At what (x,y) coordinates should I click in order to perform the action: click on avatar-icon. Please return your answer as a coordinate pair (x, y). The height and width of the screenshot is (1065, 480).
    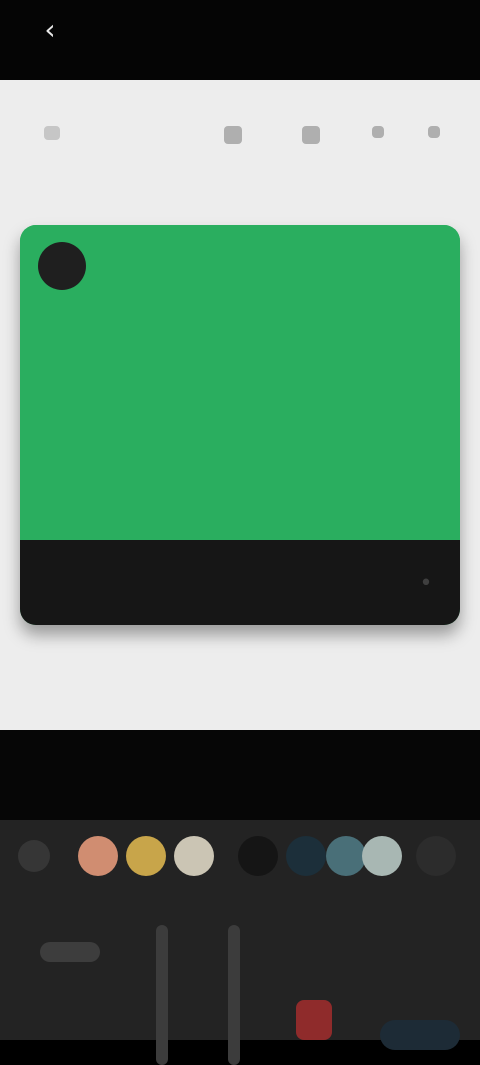
    Looking at the image, I should click on (62, 266).